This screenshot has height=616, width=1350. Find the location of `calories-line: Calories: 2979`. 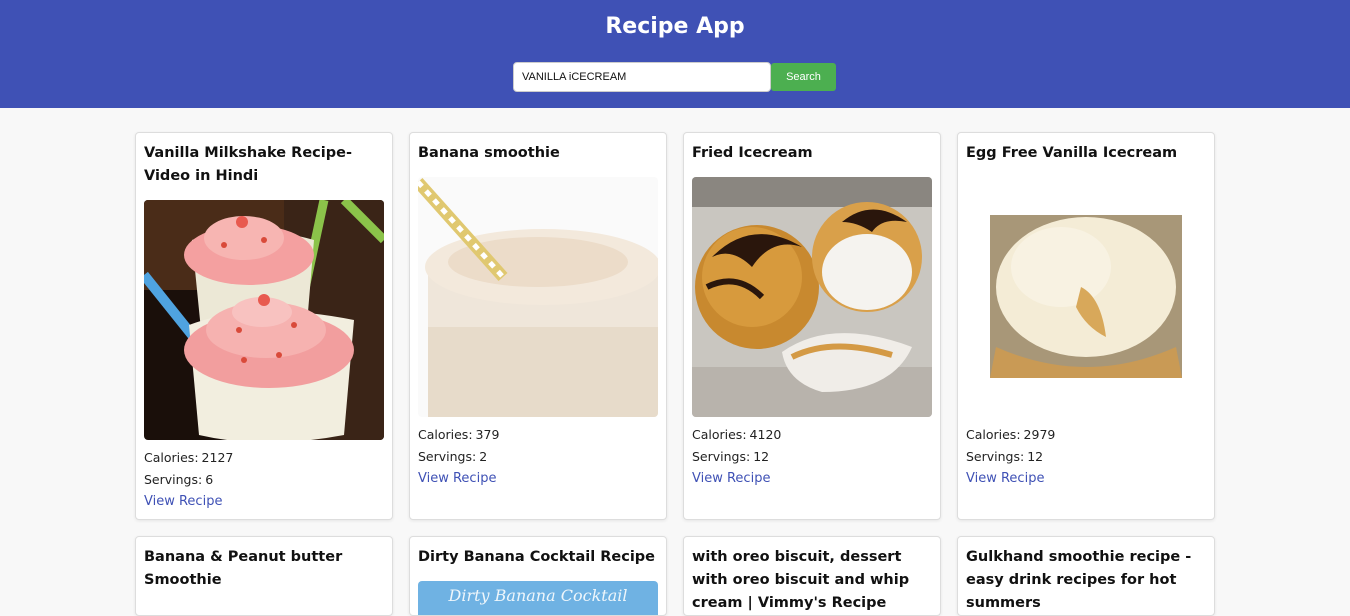

calories-line: Calories: 2979 is located at coordinates (1010, 435).